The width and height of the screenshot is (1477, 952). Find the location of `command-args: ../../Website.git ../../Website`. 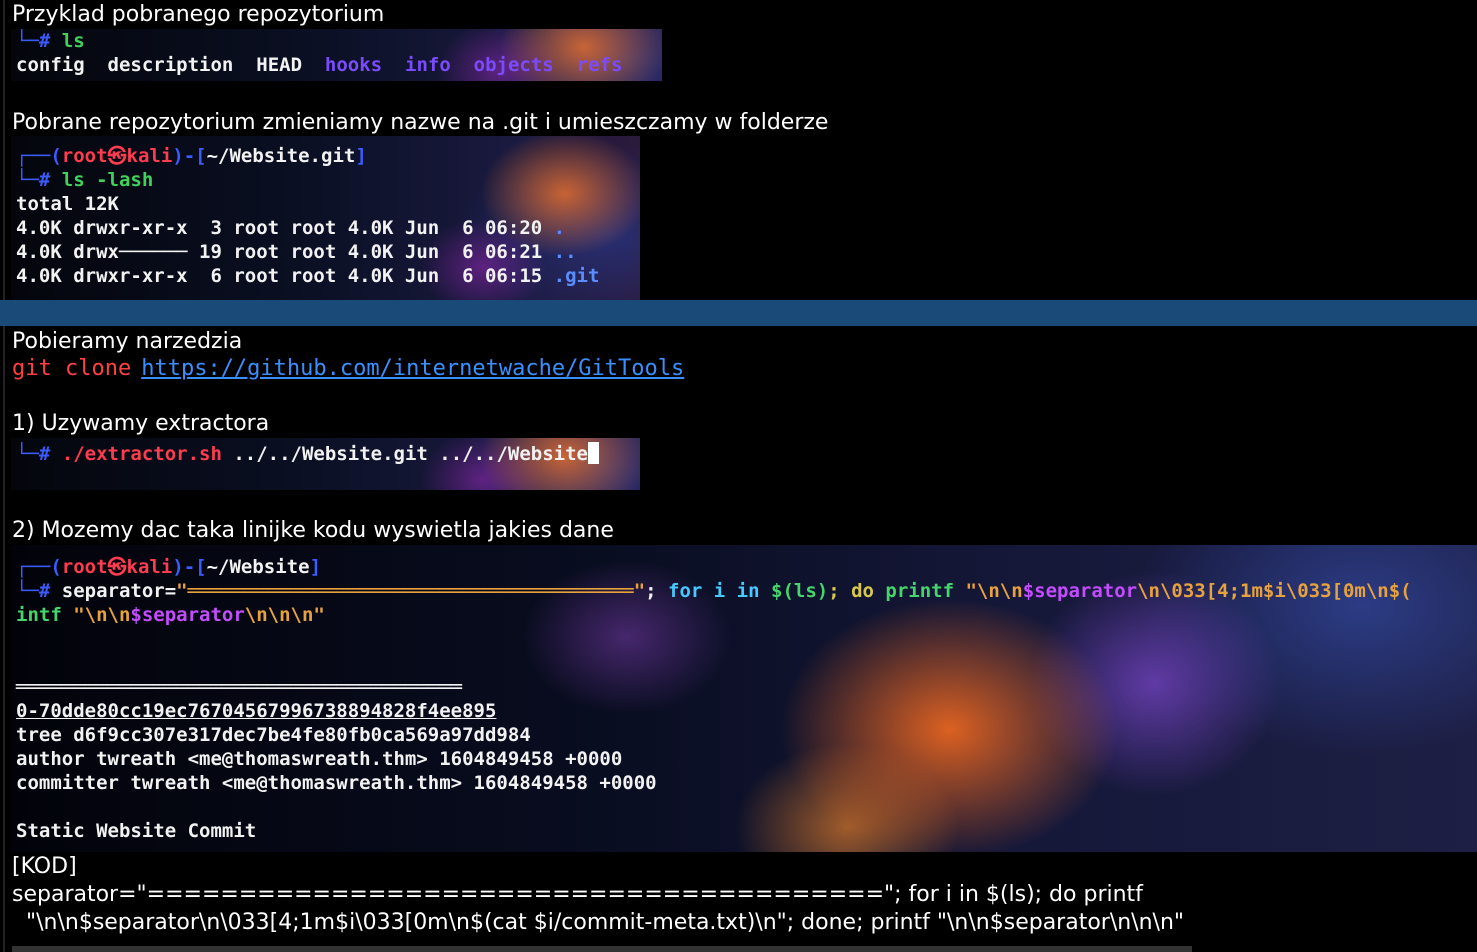

command-args: ../../Website.git ../../Website is located at coordinates (404, 454).